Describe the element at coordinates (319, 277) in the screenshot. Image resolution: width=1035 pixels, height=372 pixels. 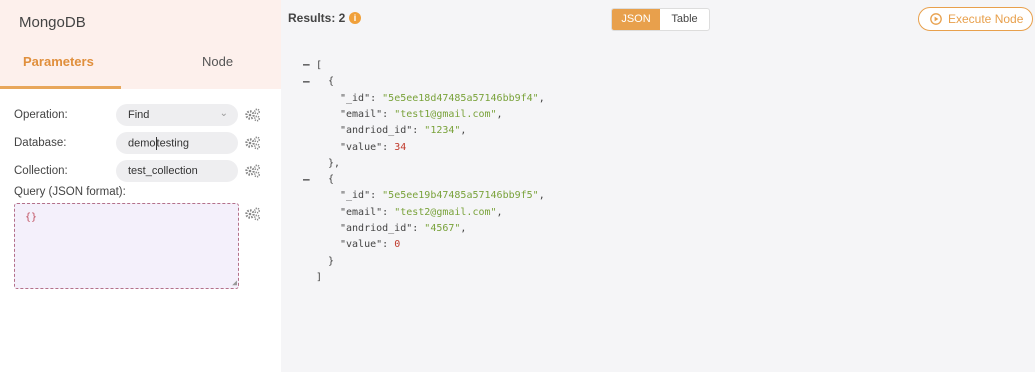
I see `json-close-bracket: ]` at that location.